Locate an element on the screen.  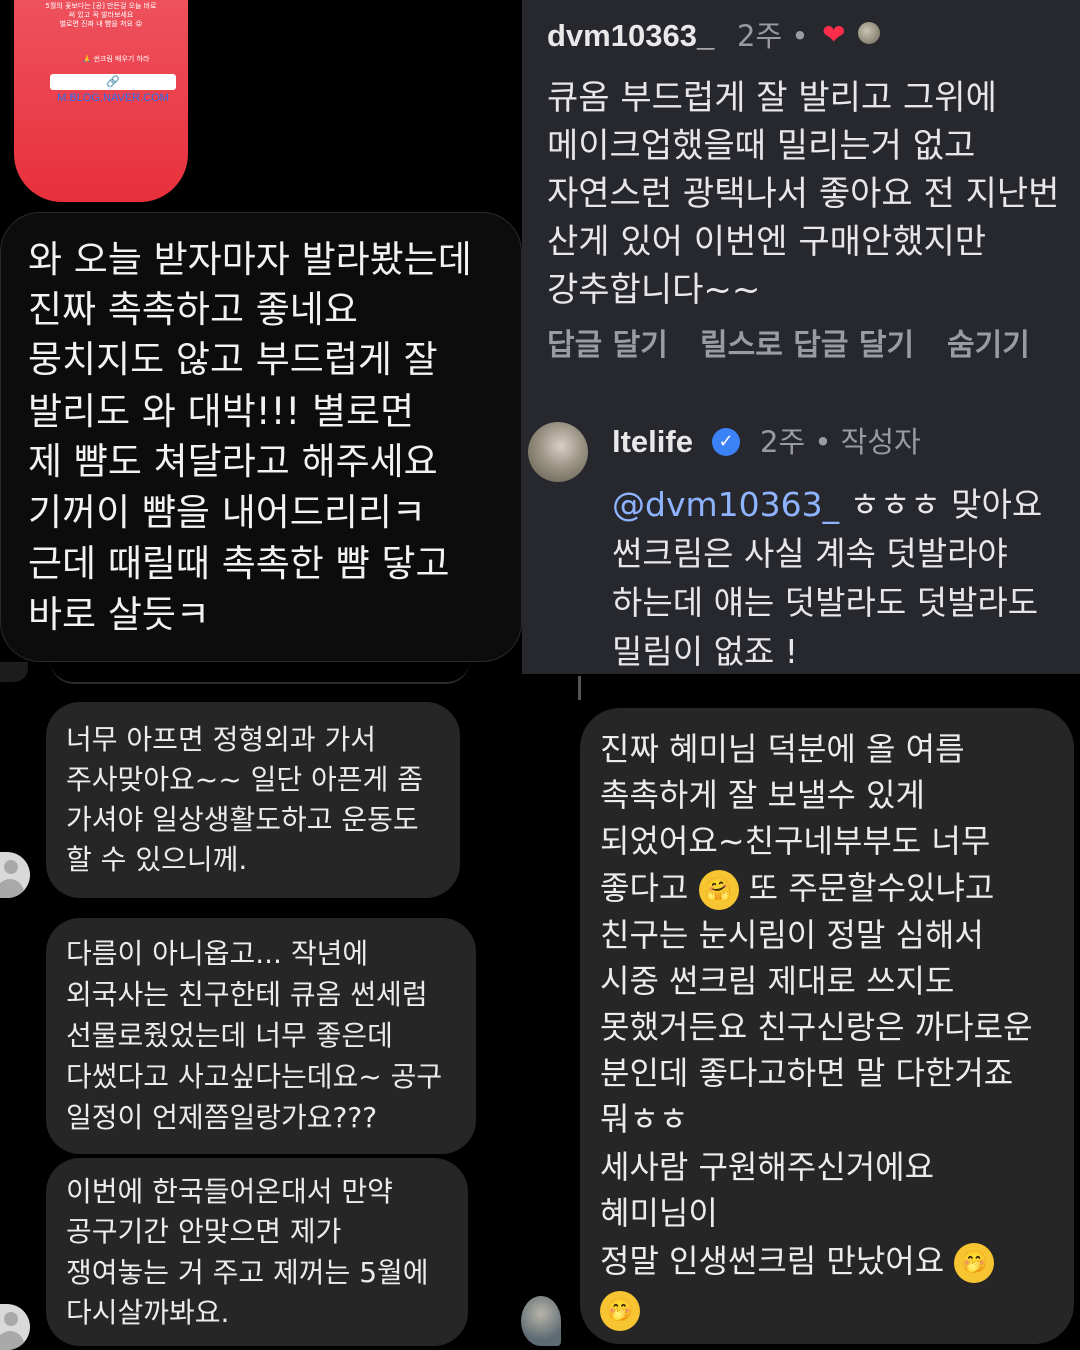
story-text-line: 5월의 꽃보다는 [공] 만든걸 오늘 바로 is located at coordinates (101, 6).